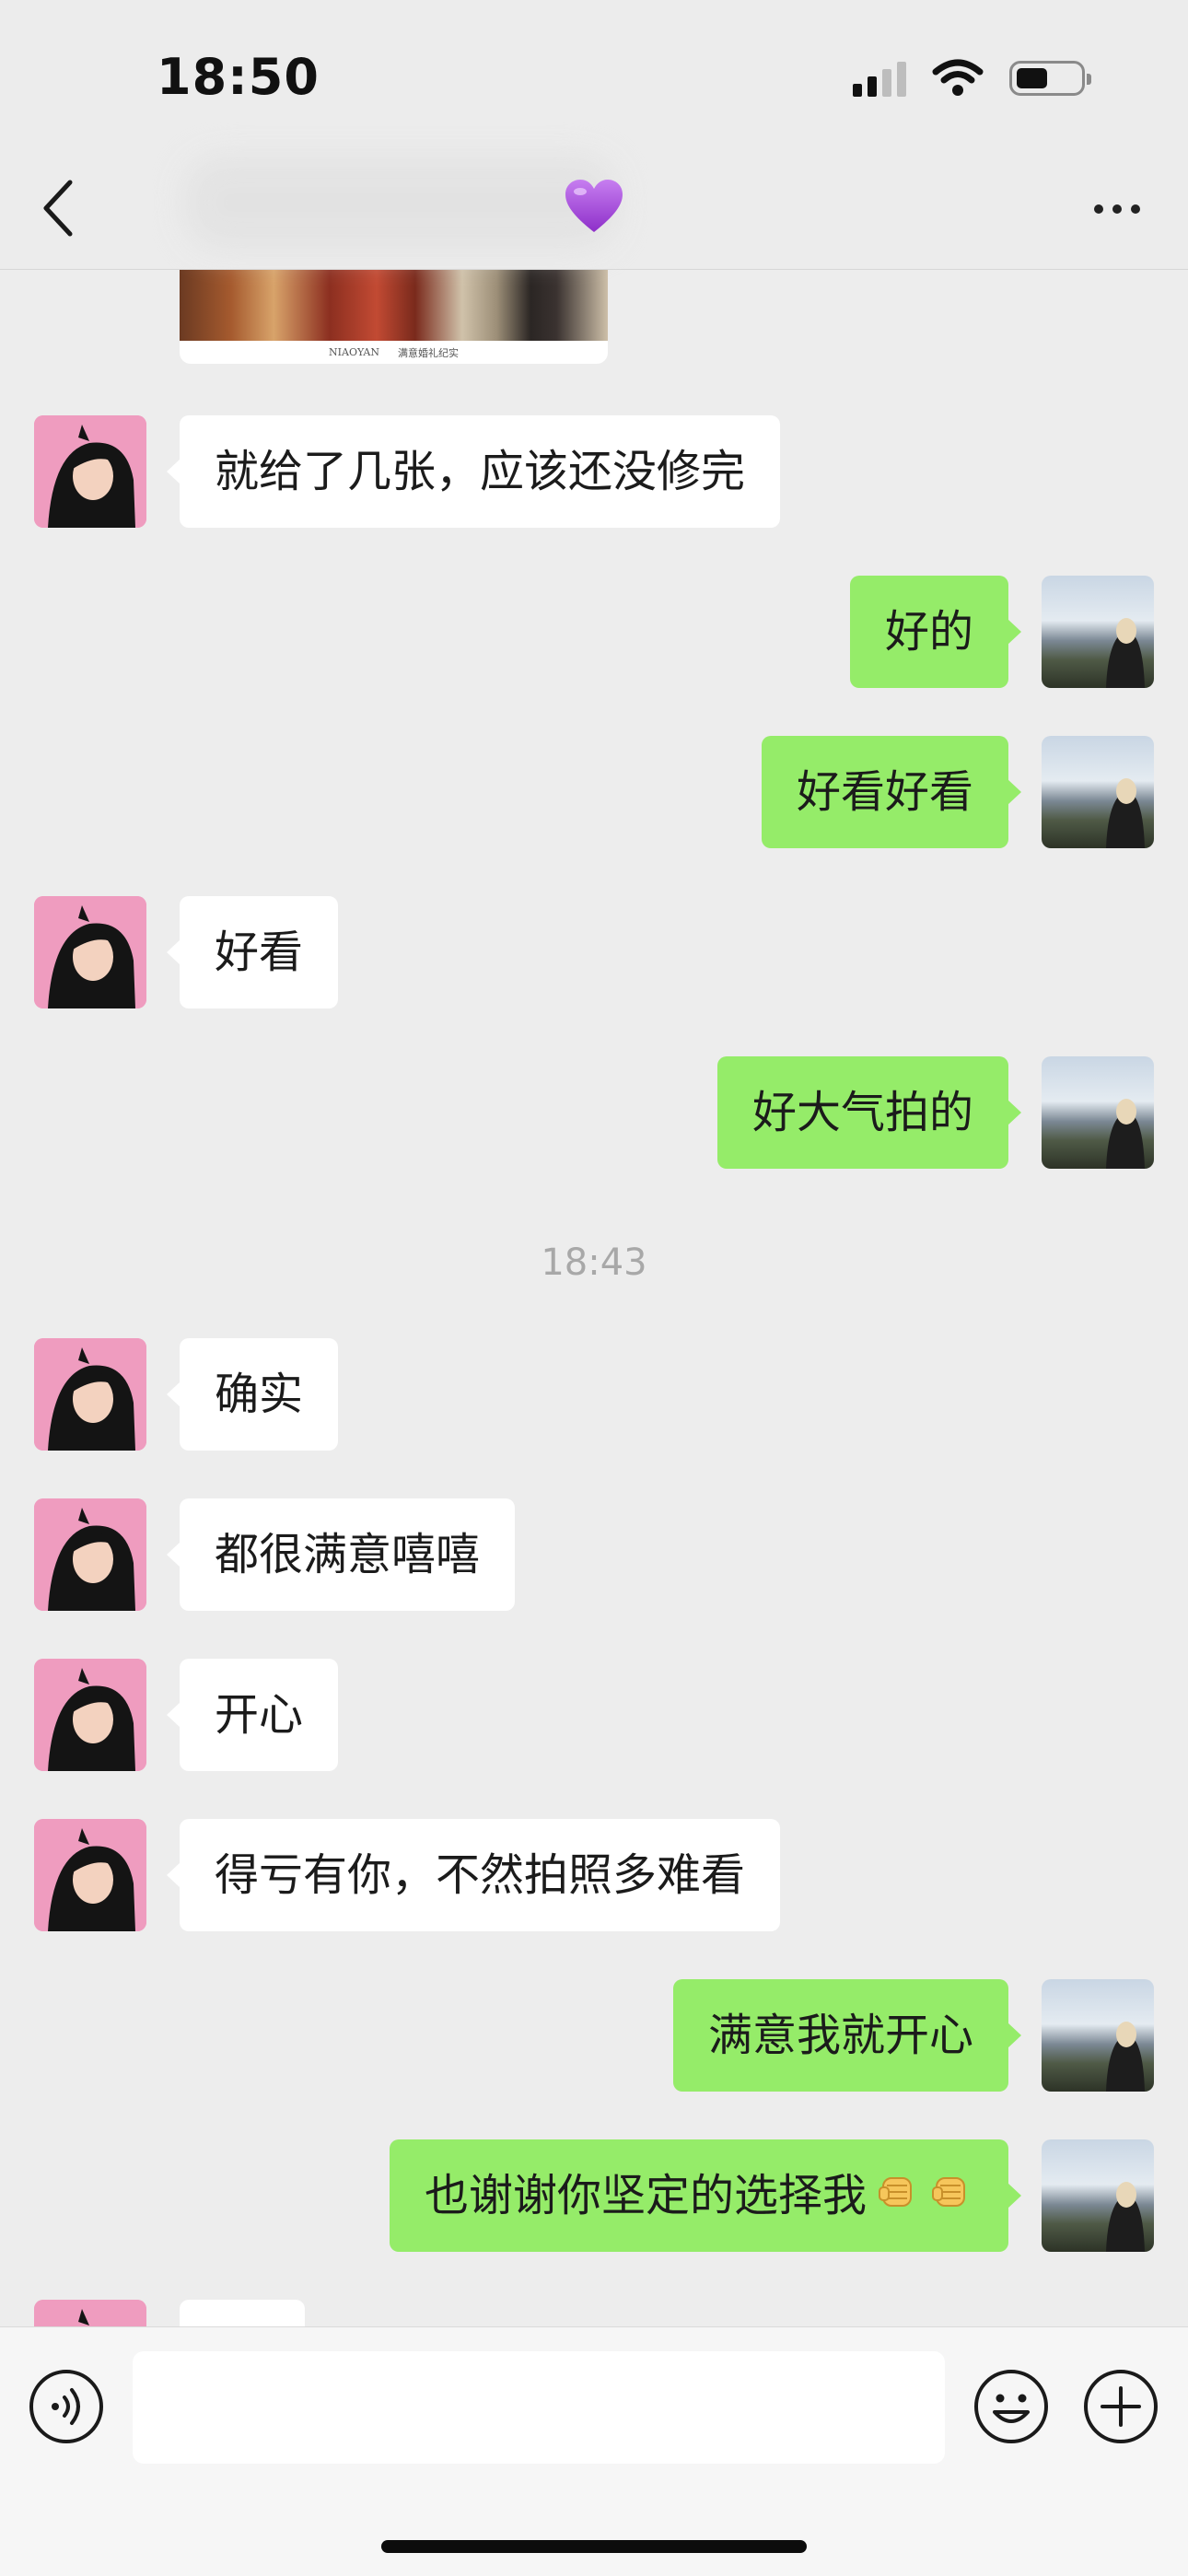 Image resolution: width=1188 pixels, height=2576 pixels. What do you see at coordinates (394, 352) in the screenshot?
I see `image-caption: NIAOYAN 满意婚礼纪实` at bounding box center [394, 352].